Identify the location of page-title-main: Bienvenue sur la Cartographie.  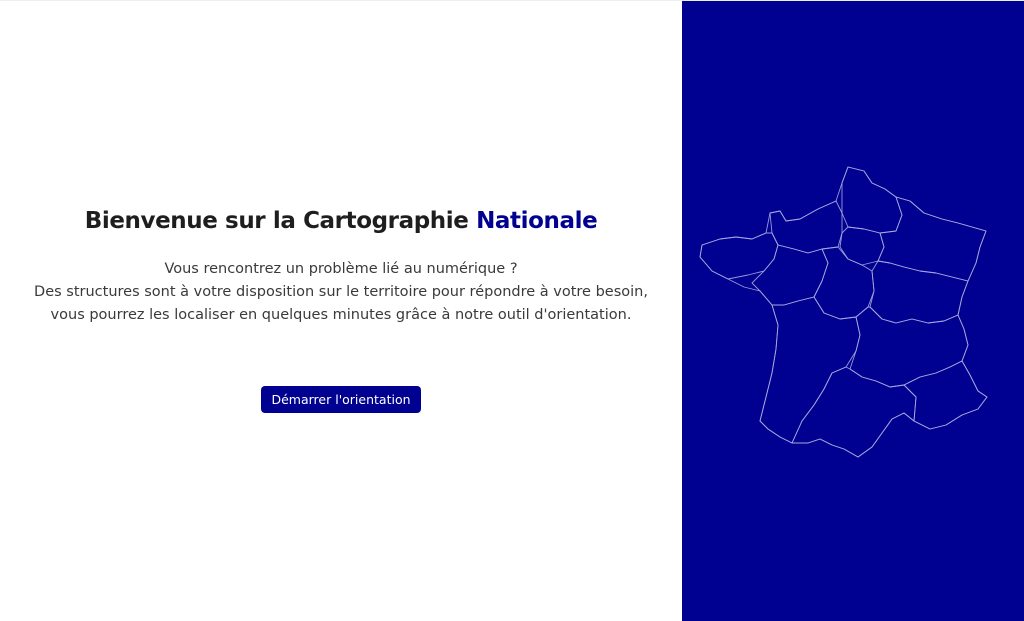
(276, 221).